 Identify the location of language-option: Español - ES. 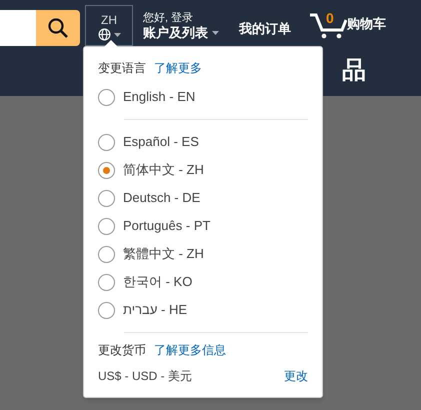
(203, 142).